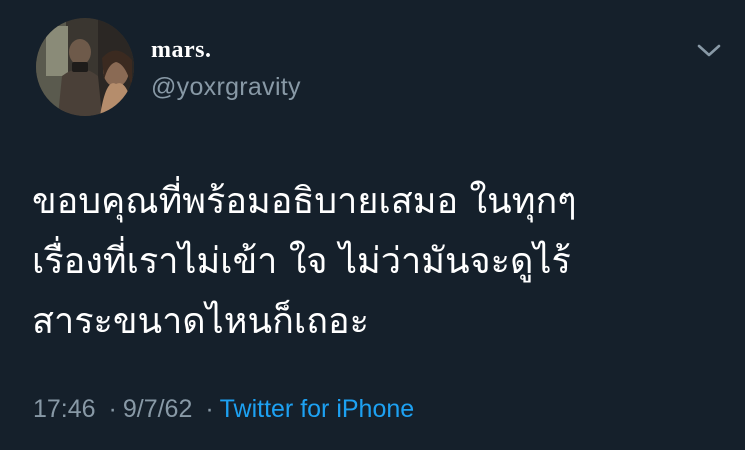 Image resolution: width=745 pixels, height=450 pixels. Describe the element at coordinates (709, 51) in the screenshot. I see `chevron-down-icon` at that location.